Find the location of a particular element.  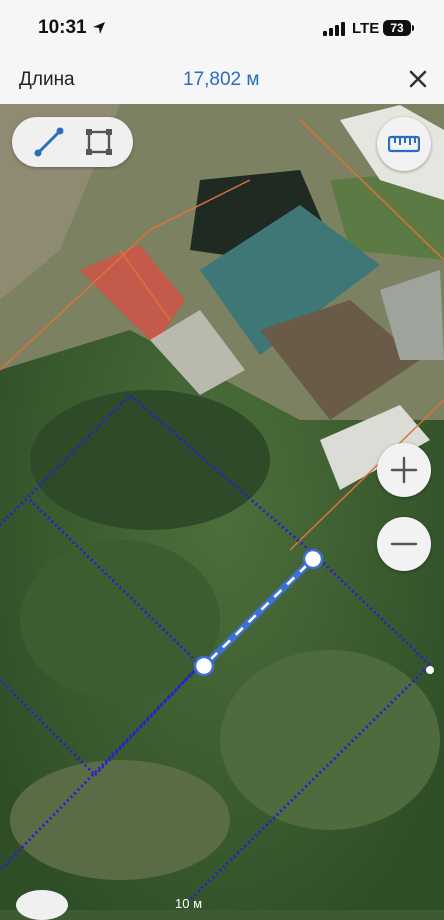

battery-icon: 73 is located at coordinates (397, 28).